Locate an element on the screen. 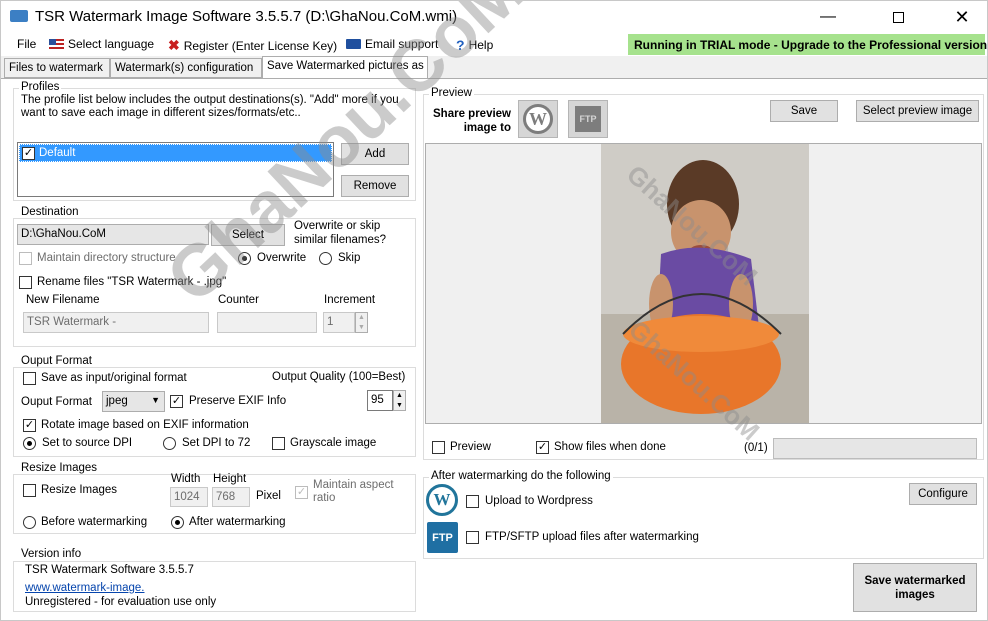 Image resolution: width=988 pixels, height=621 pixels. version-name: TSR Watermark Software 3.5.5.7 is located at coordinates (109, 570).